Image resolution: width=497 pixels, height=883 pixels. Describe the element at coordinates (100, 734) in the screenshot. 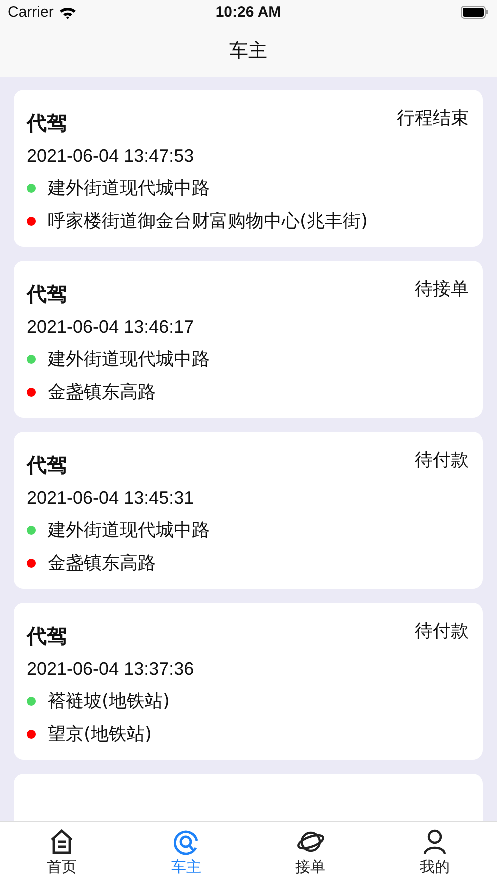

I see `address-text: 望京(地铁站)` at that location.